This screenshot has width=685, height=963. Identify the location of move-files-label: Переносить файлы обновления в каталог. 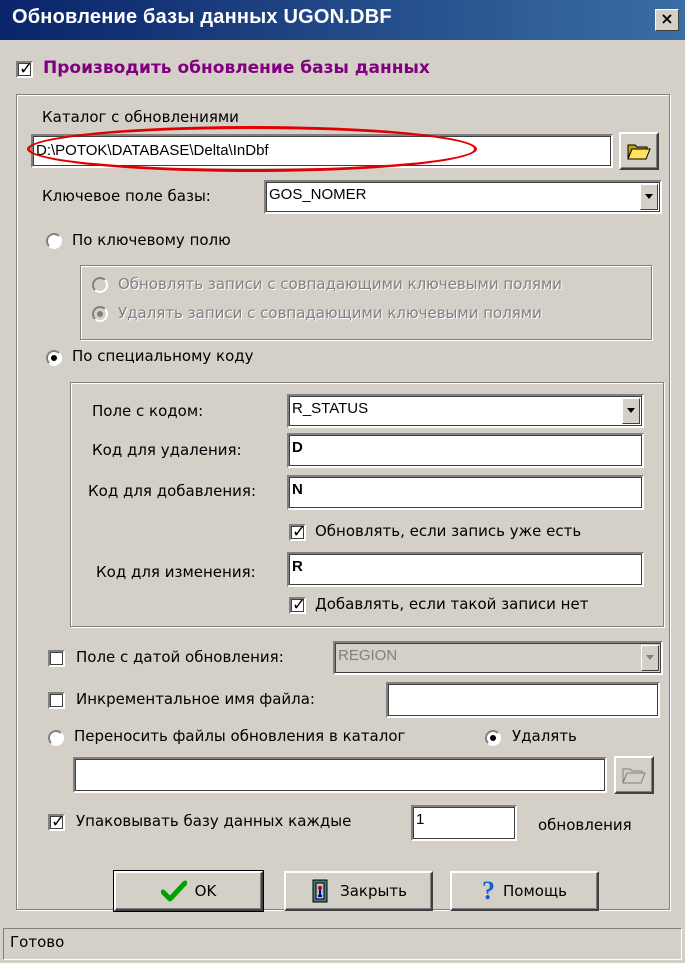
(240, 736).